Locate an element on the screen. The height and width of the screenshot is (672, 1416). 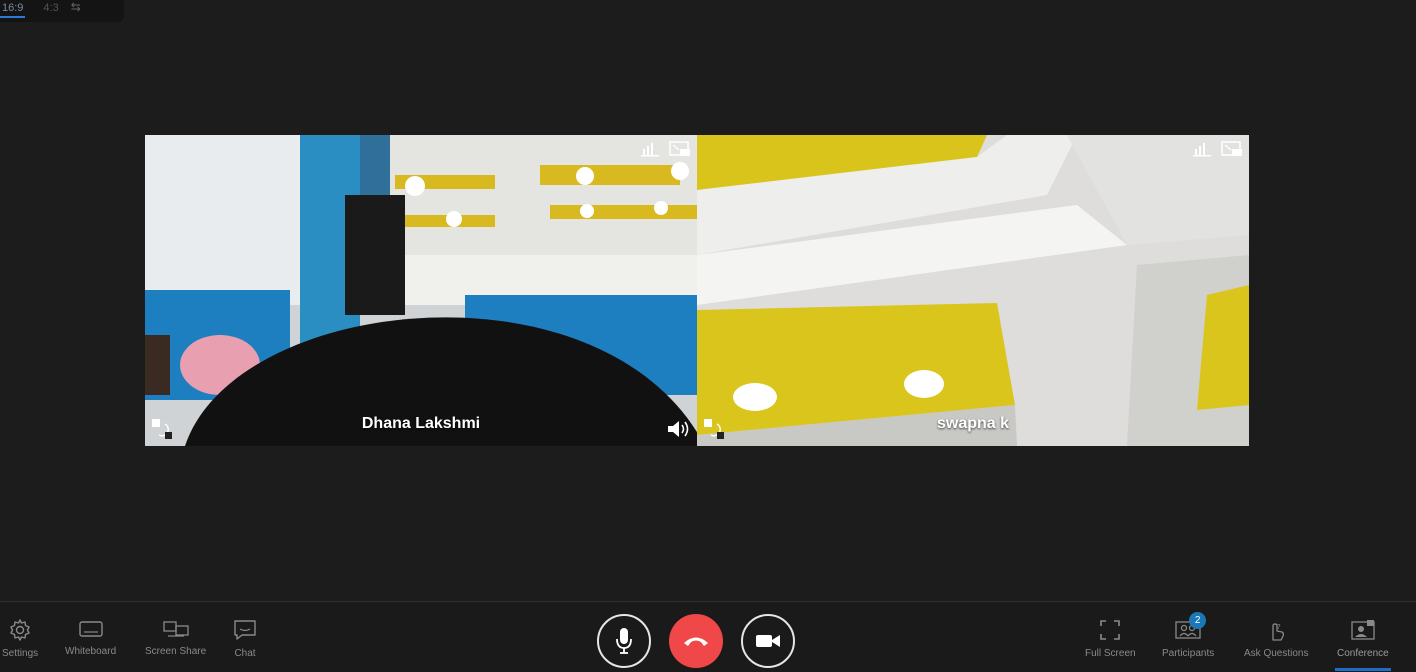
conference-icon is located at coordinates (1363, 630).